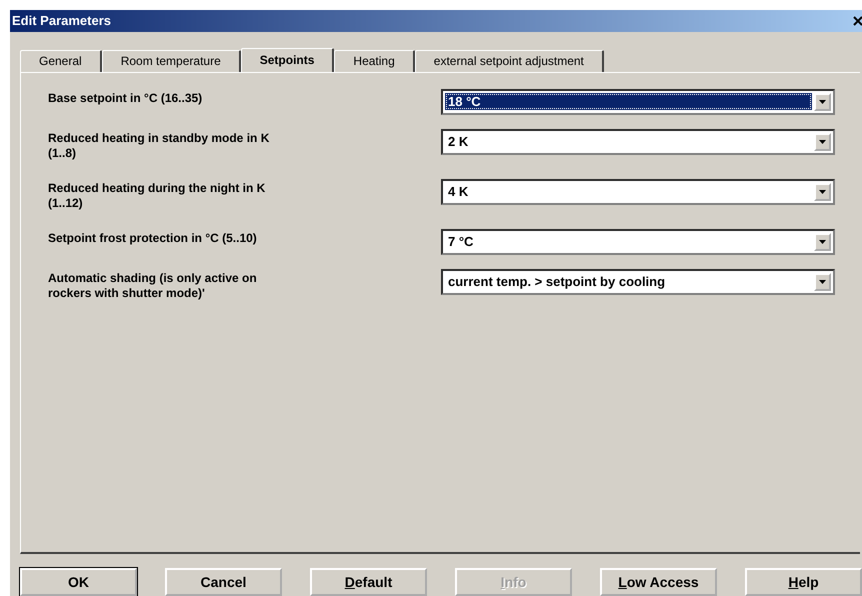 This screenshot has width=862, height=596. What do you see at coordinates (638, 241) in the screenshot?
I see `dropdown: 7 °C` at bounding box center [638, 241].